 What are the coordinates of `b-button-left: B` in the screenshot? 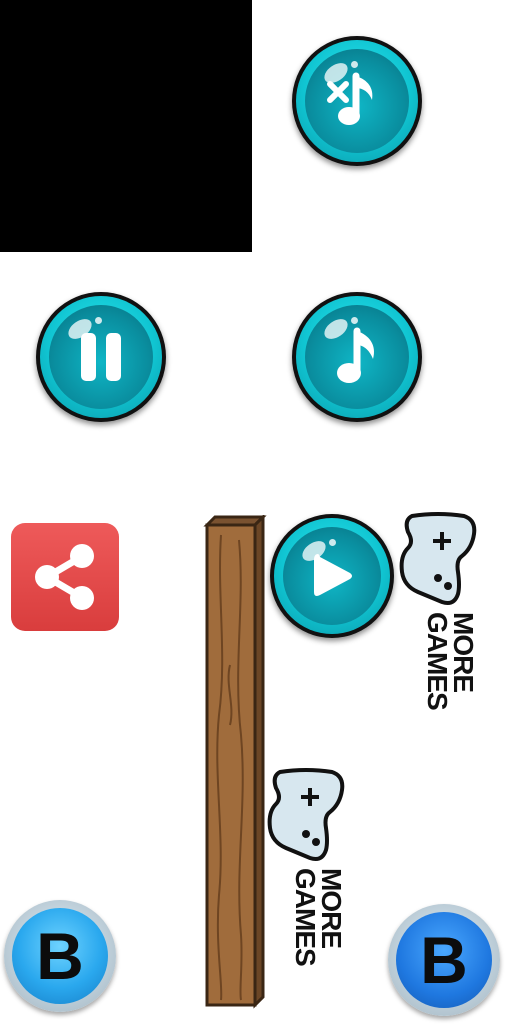 It's located at (60, 956).